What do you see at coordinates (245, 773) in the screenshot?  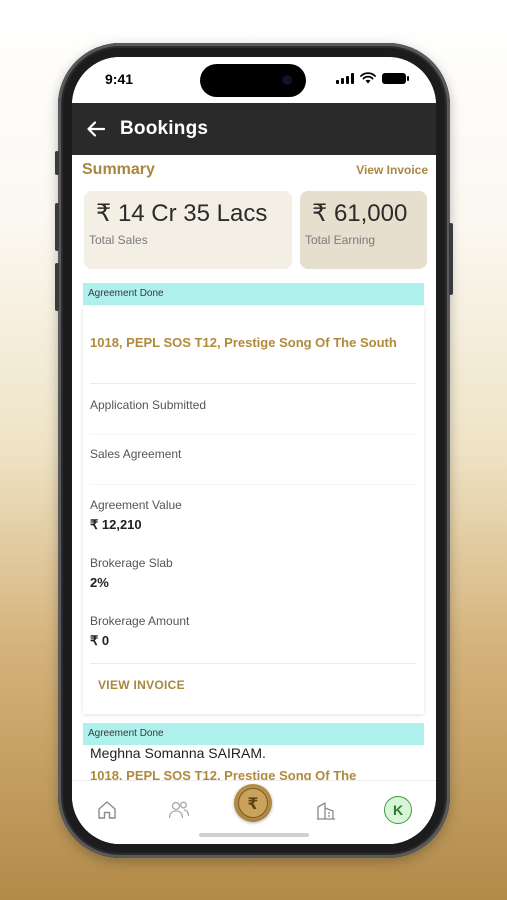 I see `property-name: 1018, PEPL SOS T12, Prestige Song Of The` at bounding box center [245, 773].